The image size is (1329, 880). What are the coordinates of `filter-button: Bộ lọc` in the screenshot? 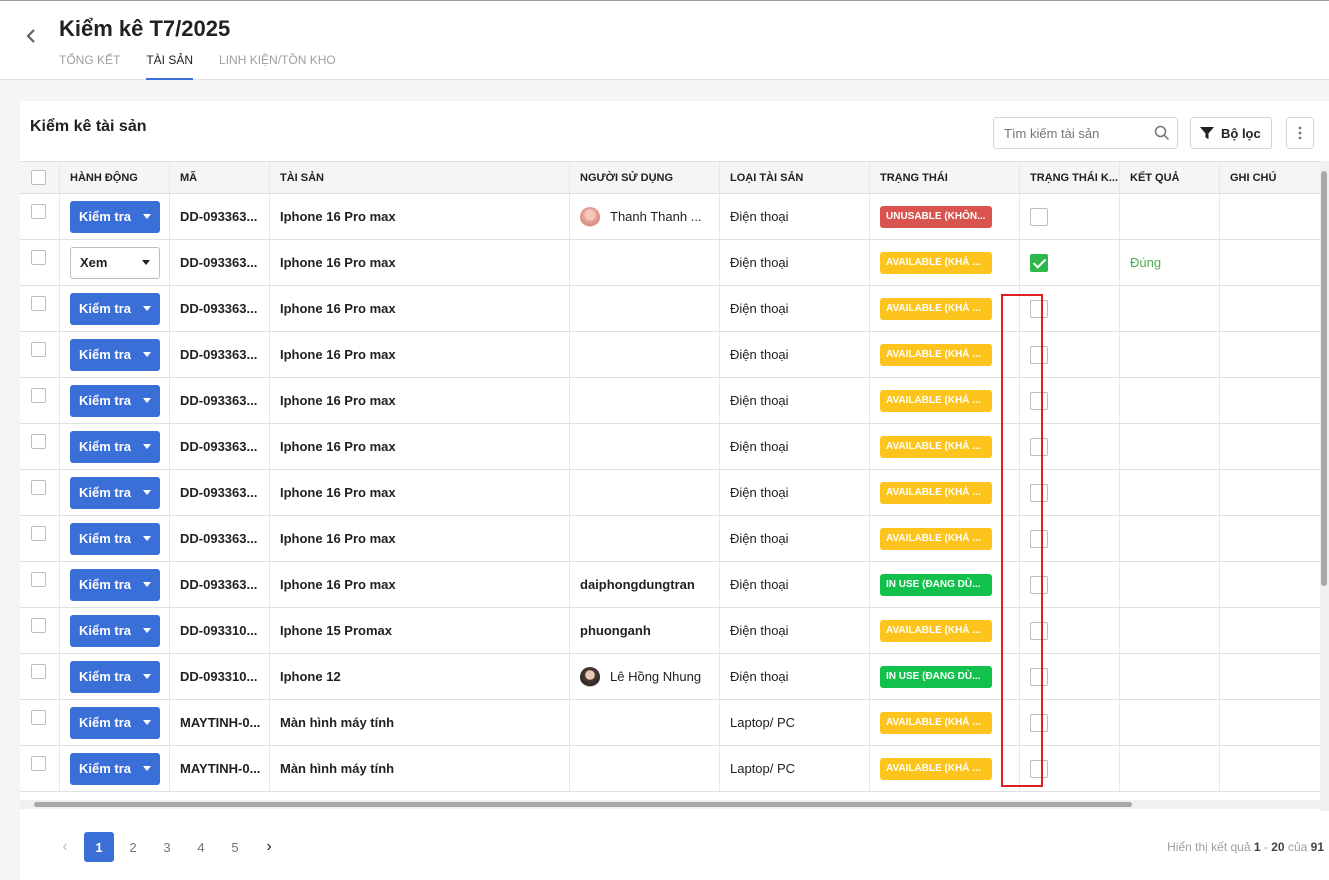 It's located at (1231, 133).